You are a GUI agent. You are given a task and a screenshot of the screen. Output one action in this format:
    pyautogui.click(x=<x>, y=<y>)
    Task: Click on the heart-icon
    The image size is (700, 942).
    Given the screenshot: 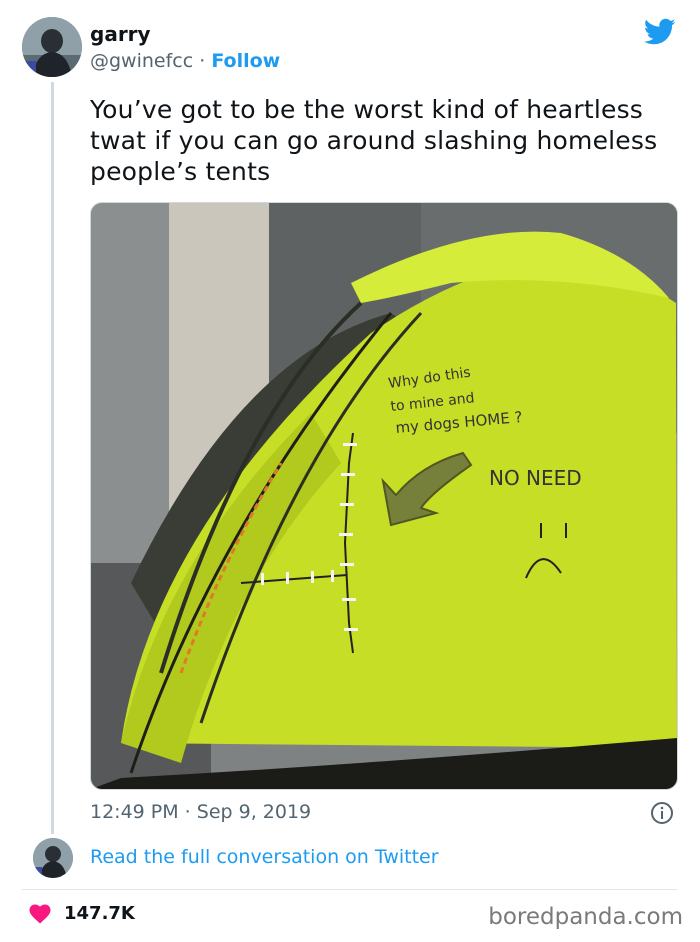 What is the action you would take?
    pyautogui.click(x=40, y=913)
    